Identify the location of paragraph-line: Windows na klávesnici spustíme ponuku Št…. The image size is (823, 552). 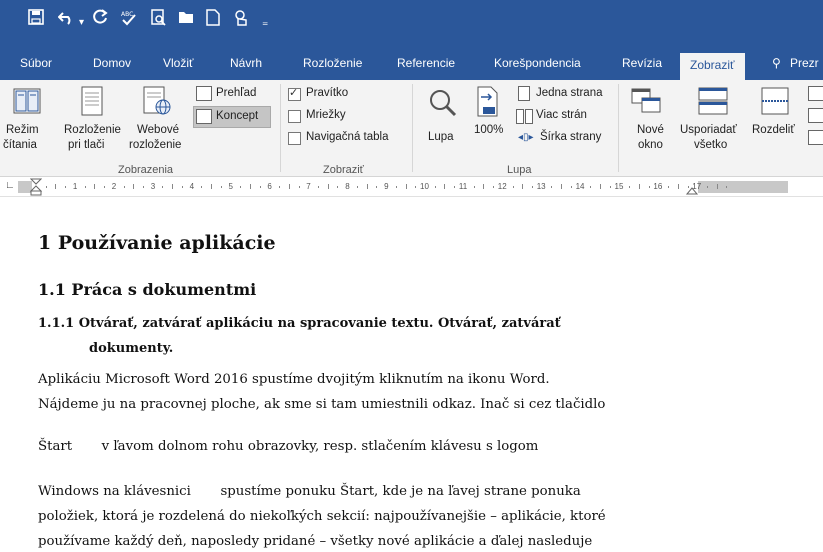
(309, 491).